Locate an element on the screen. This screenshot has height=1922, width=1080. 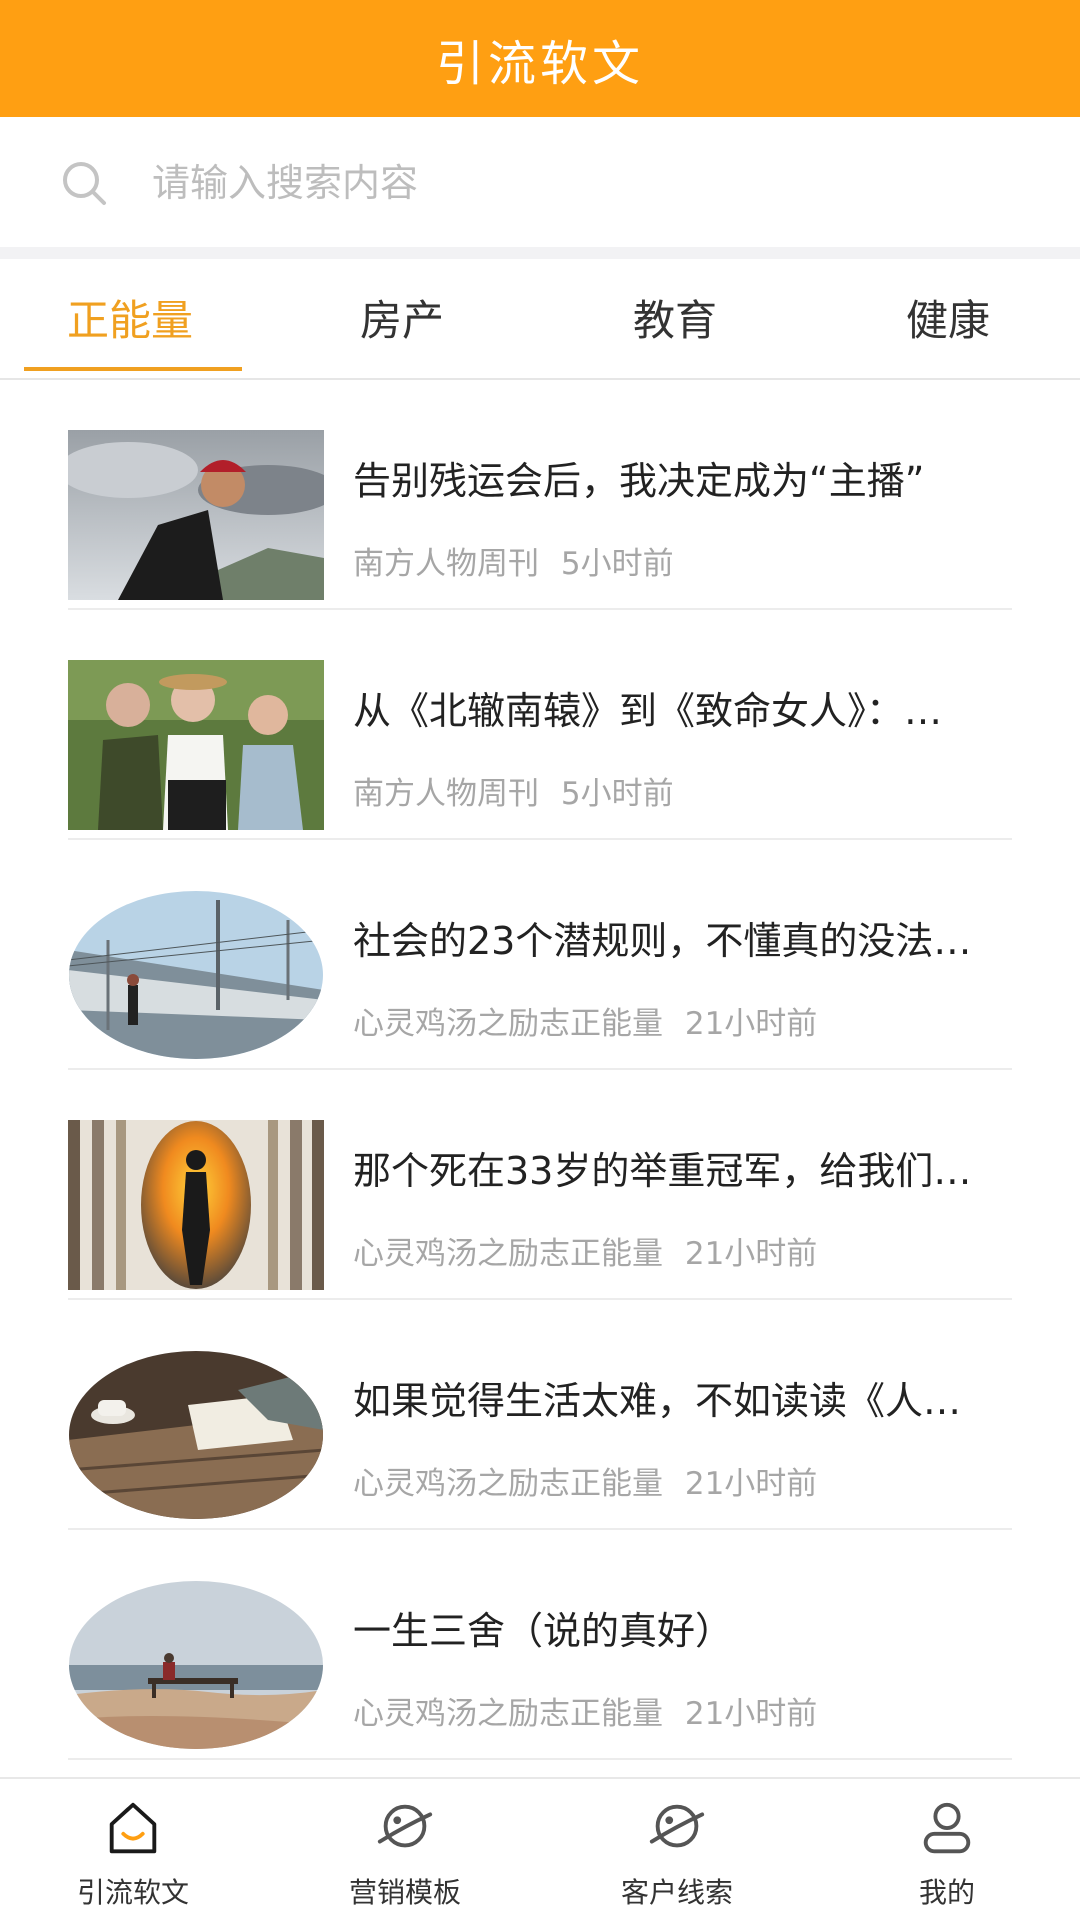
search-icon is located at coordinates (84, 183).